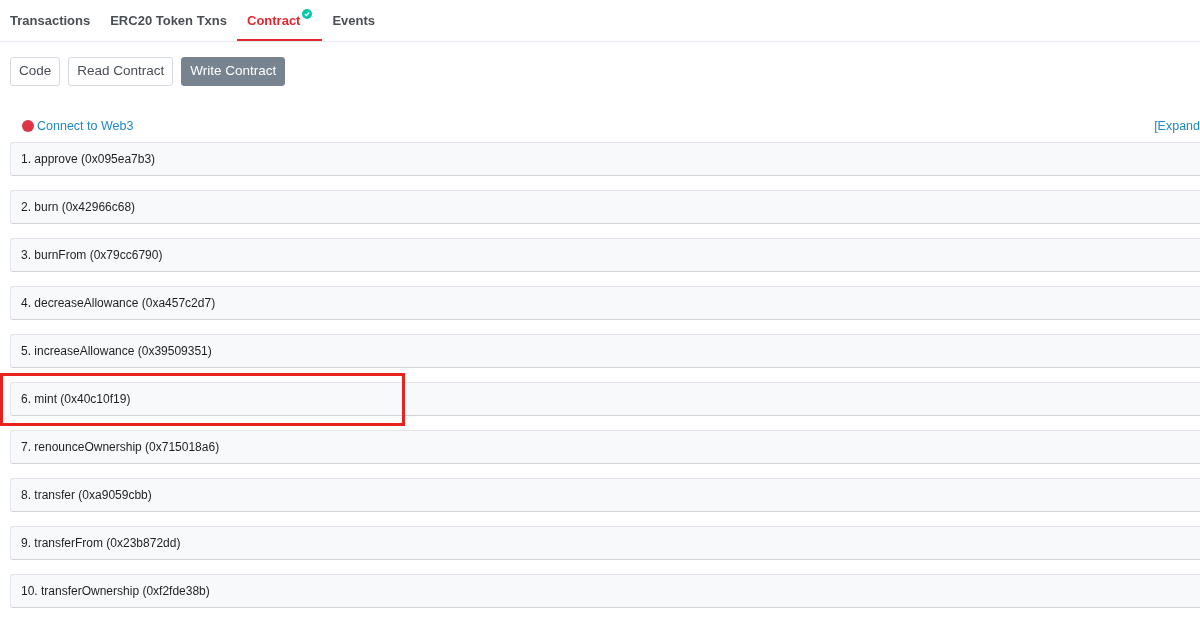 The height and width of the screenshot is (638, 1200). I want to click on connect-link: Connect to Web3, so click(85, 126).